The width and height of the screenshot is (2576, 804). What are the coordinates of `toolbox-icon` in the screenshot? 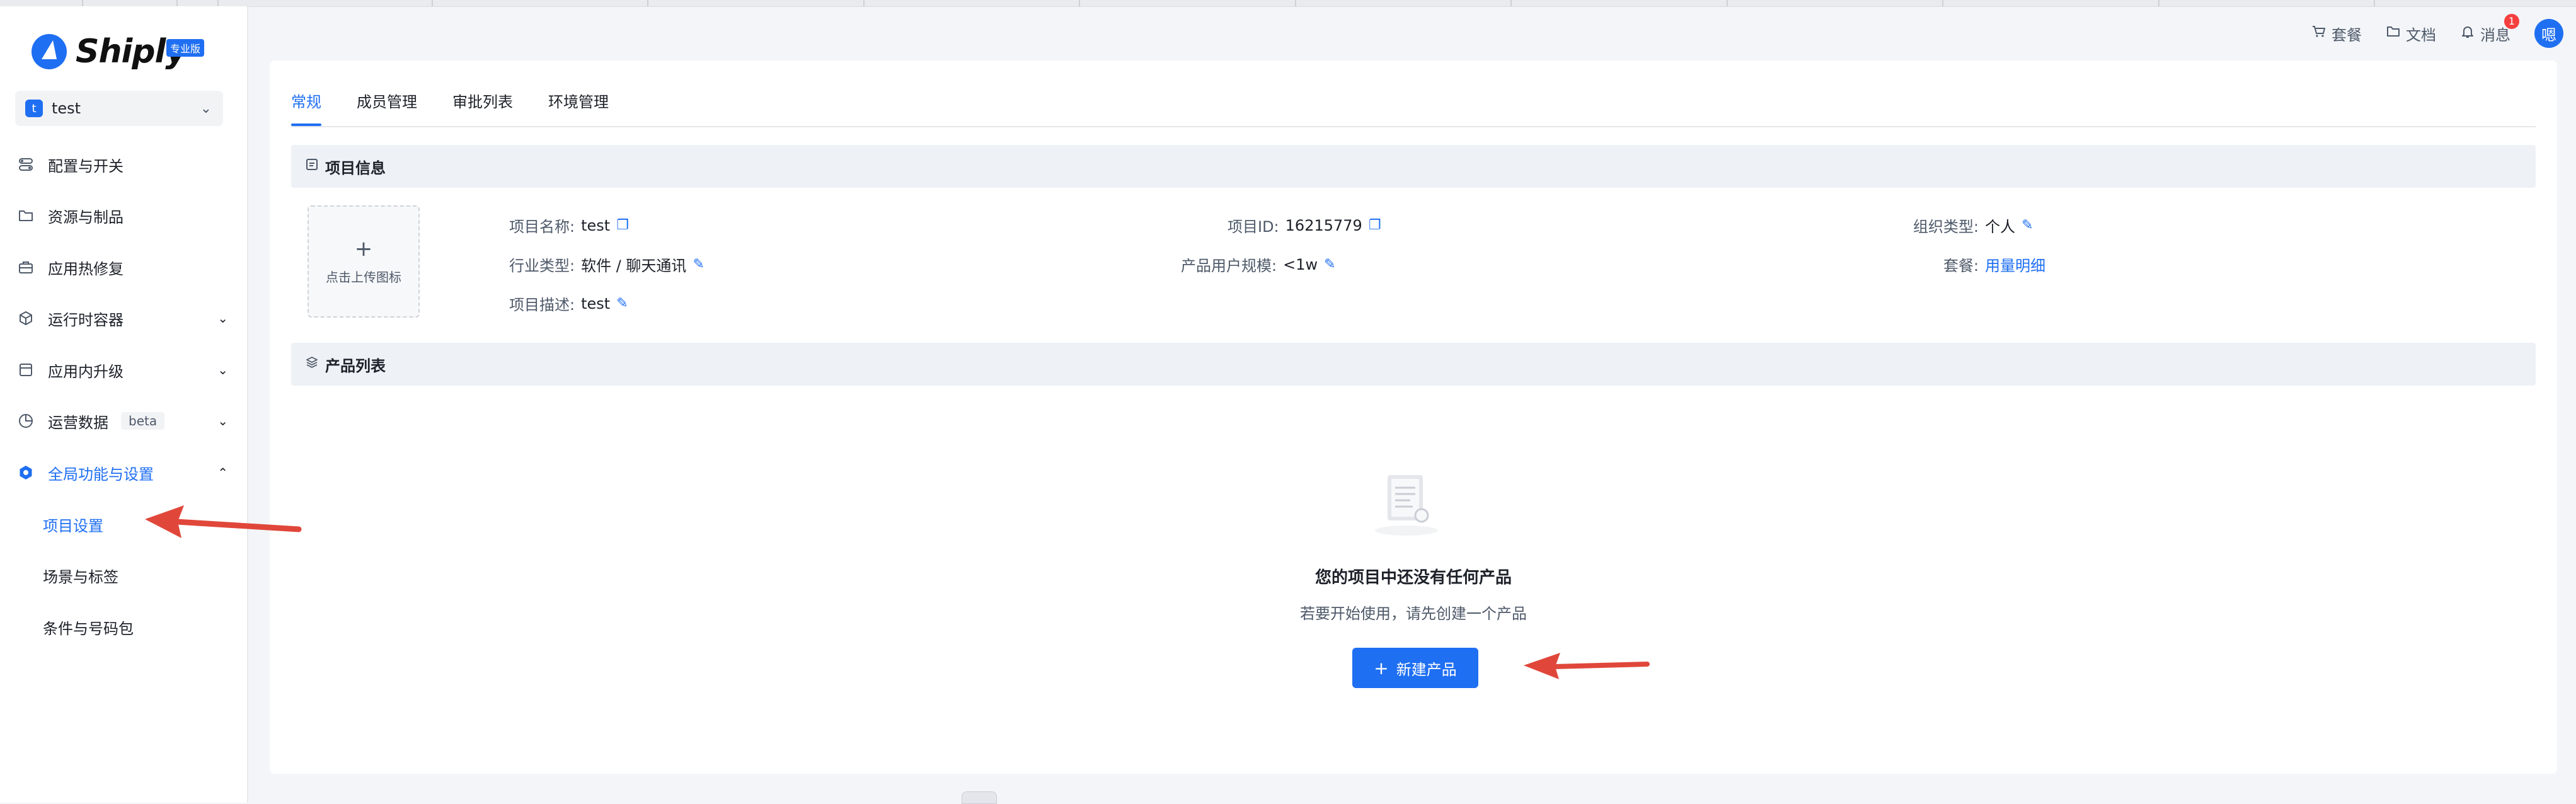 It's located at (26, 267).